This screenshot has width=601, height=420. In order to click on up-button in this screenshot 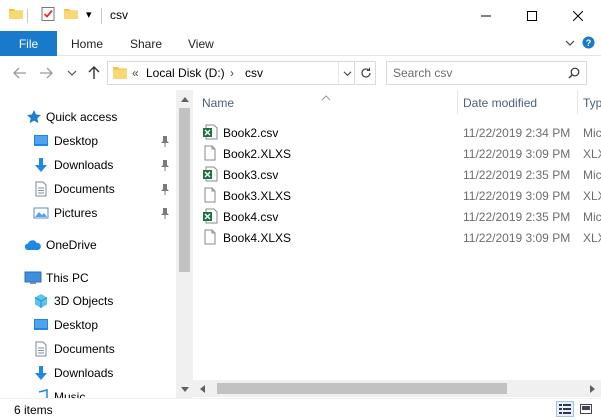, I will do `click(94, 73)`.